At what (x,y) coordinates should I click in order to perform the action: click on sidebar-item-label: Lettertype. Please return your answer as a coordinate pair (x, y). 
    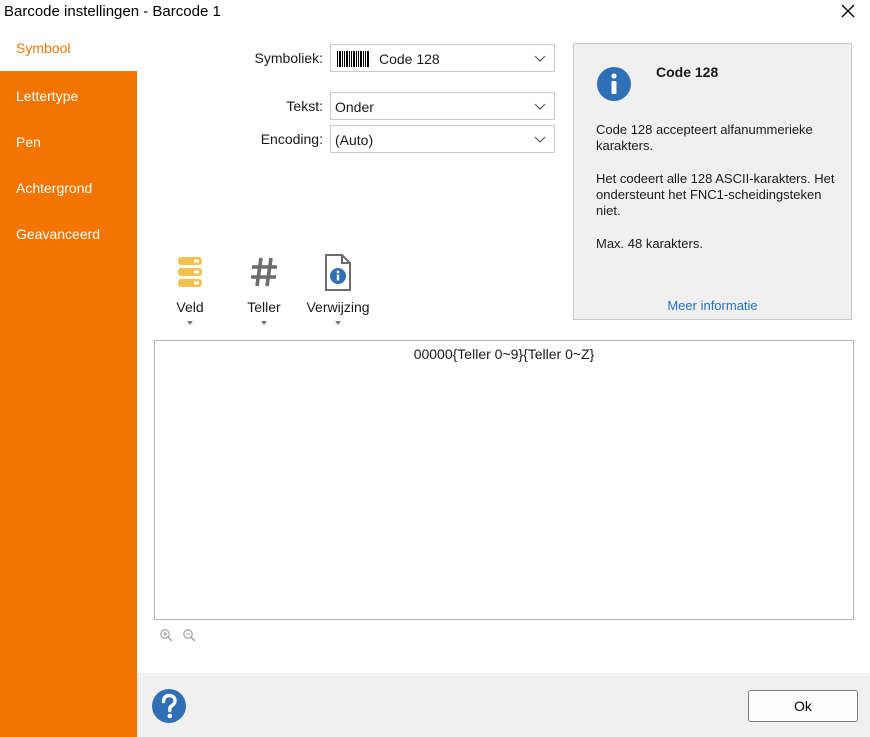
    Looking at the image, I should click on (47, 96).